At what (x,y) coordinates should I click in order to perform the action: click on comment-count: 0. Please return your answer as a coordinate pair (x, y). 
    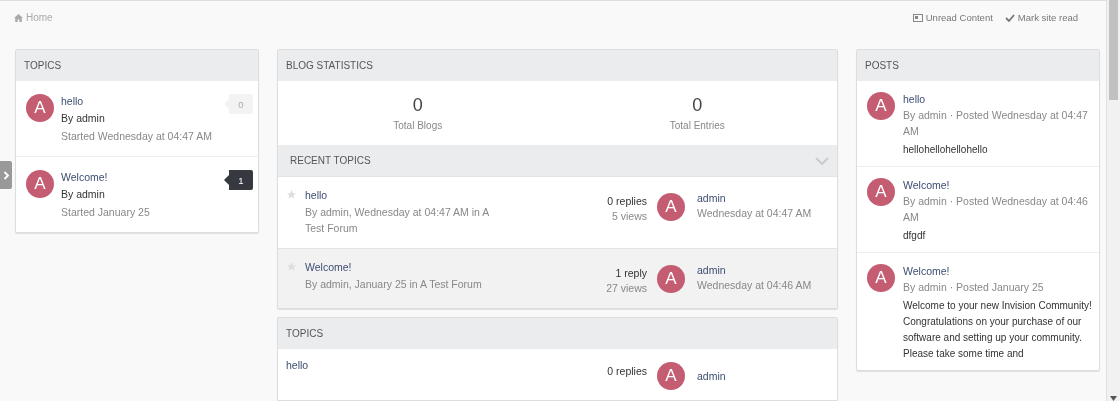
    Looking at the image, I should click on (238, 104).